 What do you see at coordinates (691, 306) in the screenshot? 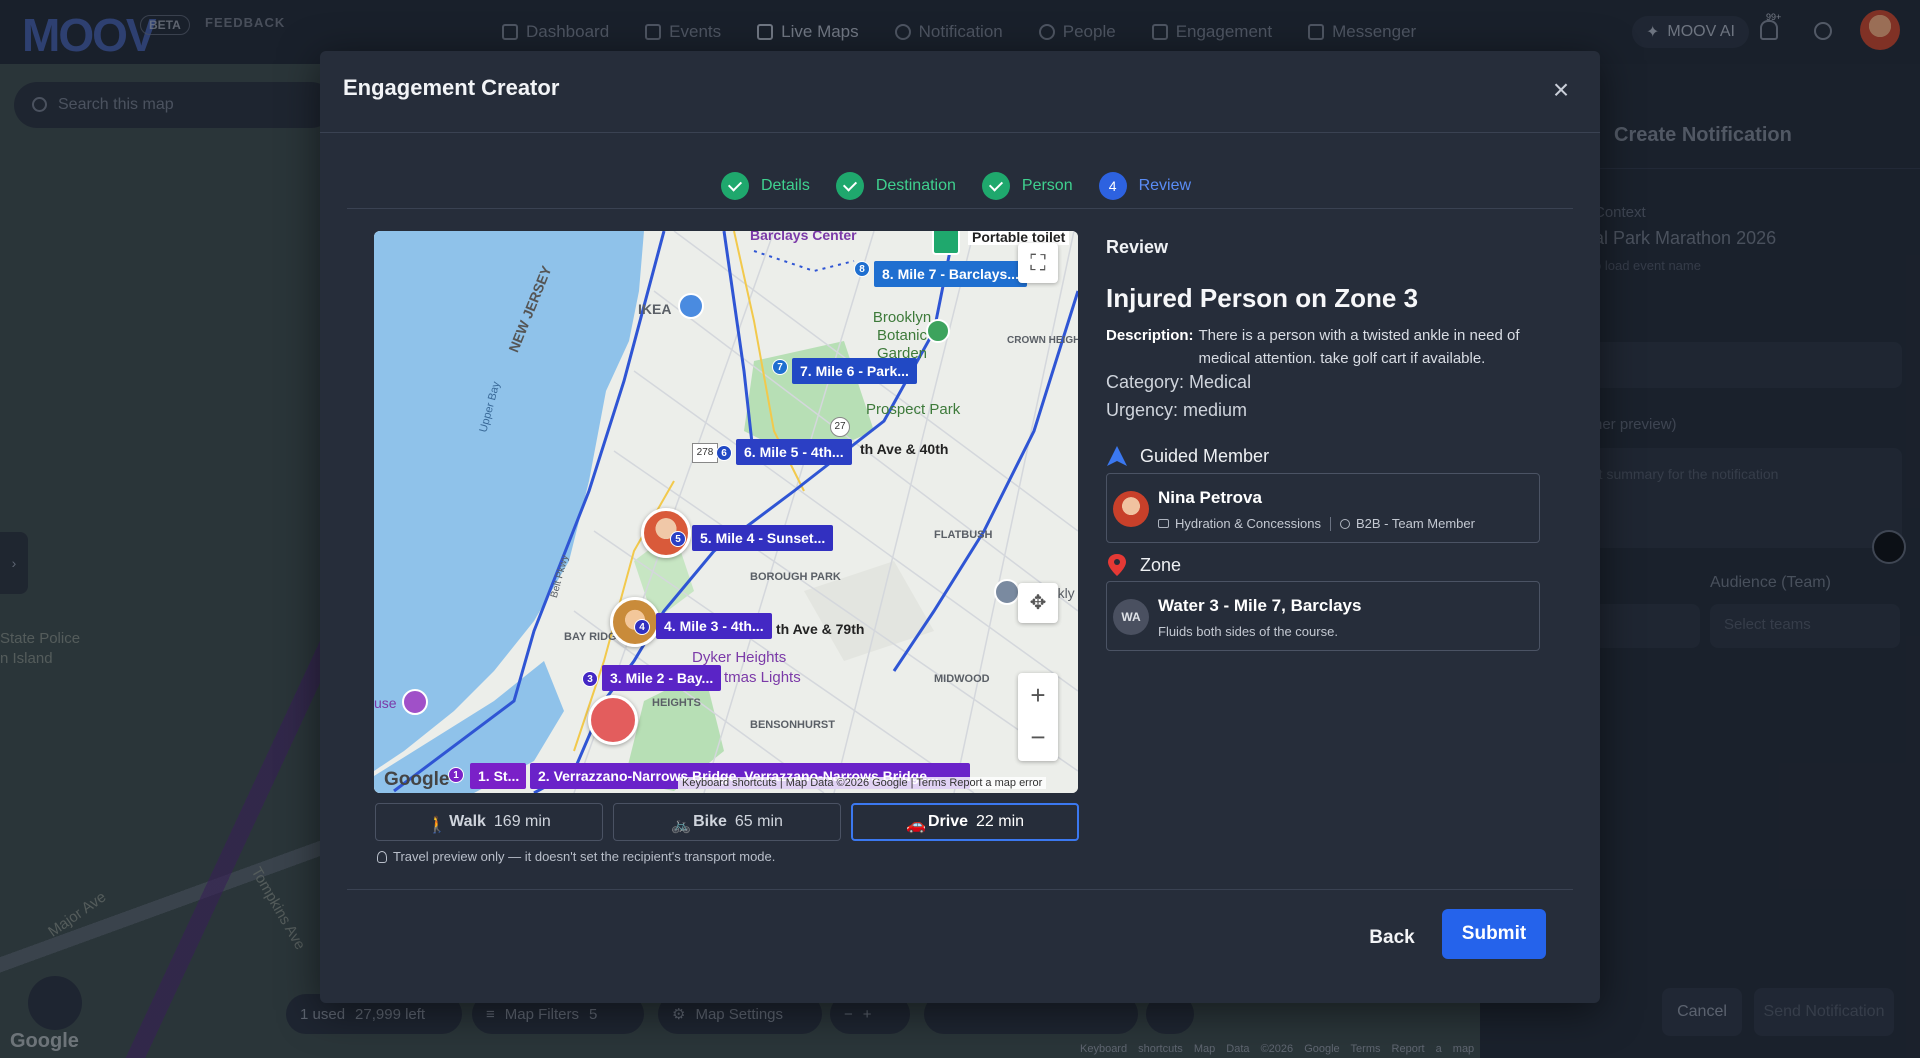
I see `shopping-poi-icon` at bounding box center [691, 306].